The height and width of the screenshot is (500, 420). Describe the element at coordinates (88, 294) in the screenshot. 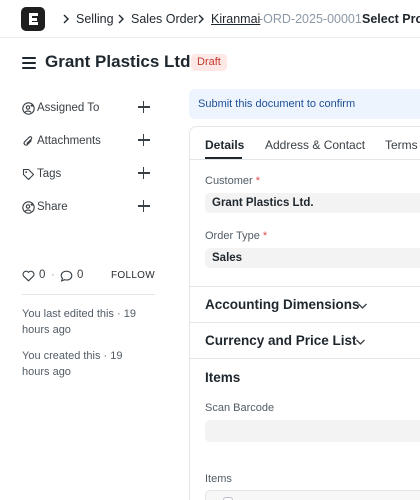

I see `sidebar-divider` at that location.